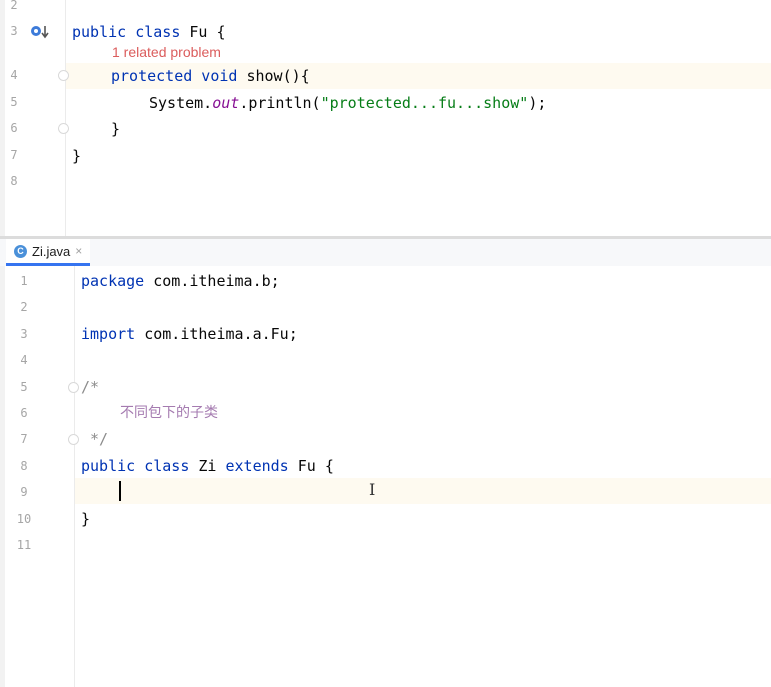  I want to click on code-text: show(){, so click(278, 76).